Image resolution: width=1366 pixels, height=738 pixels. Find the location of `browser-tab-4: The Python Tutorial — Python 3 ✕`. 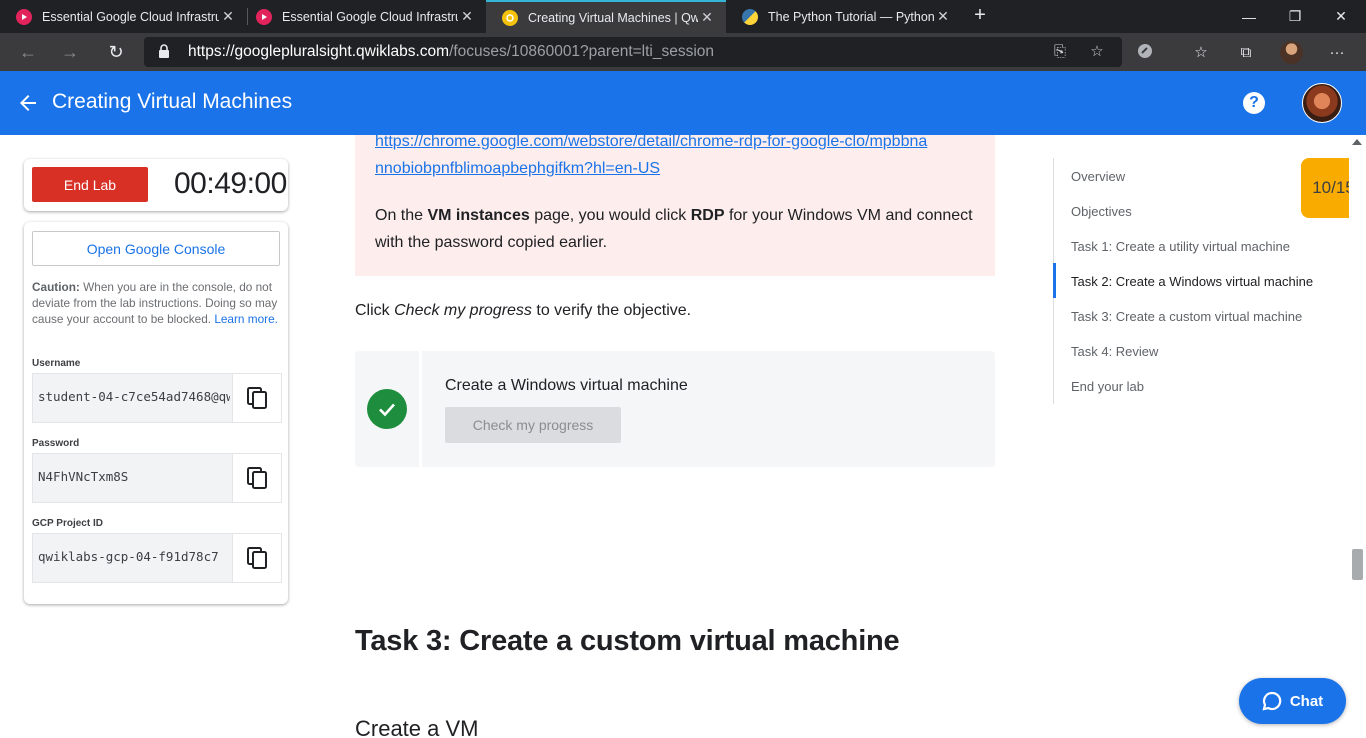

browser-tab-4: The Python Tutorial — Python 3 ✕ is located at coordinates (844, 16).